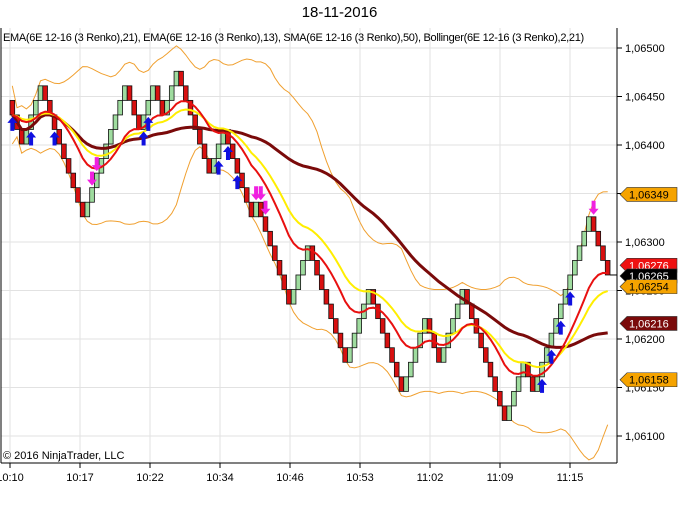 The height and width of the screenshot is (509, 679). Describe the element at coordinates (220, 478) in the screenshot. I see `x-tick-label: 10:34` at that location.